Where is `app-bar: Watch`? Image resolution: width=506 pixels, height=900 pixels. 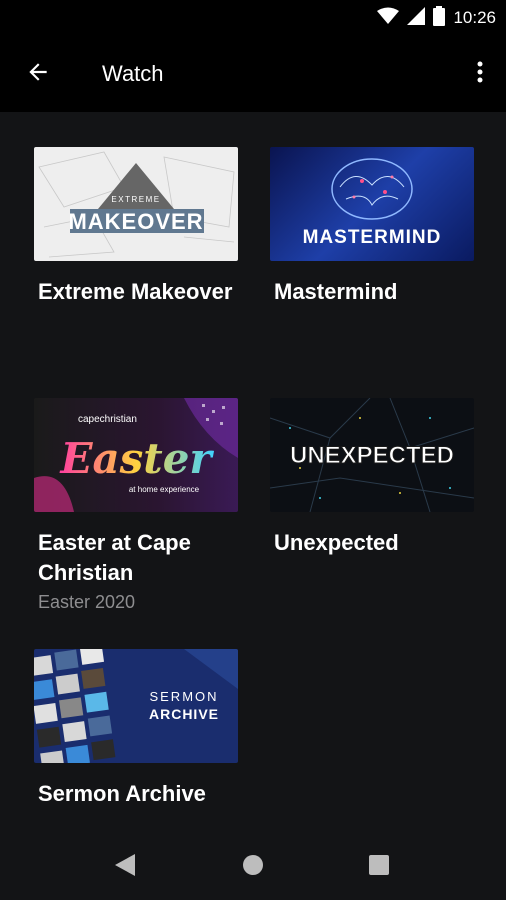 app-bar: Watch is located at coordinates (253, 74).